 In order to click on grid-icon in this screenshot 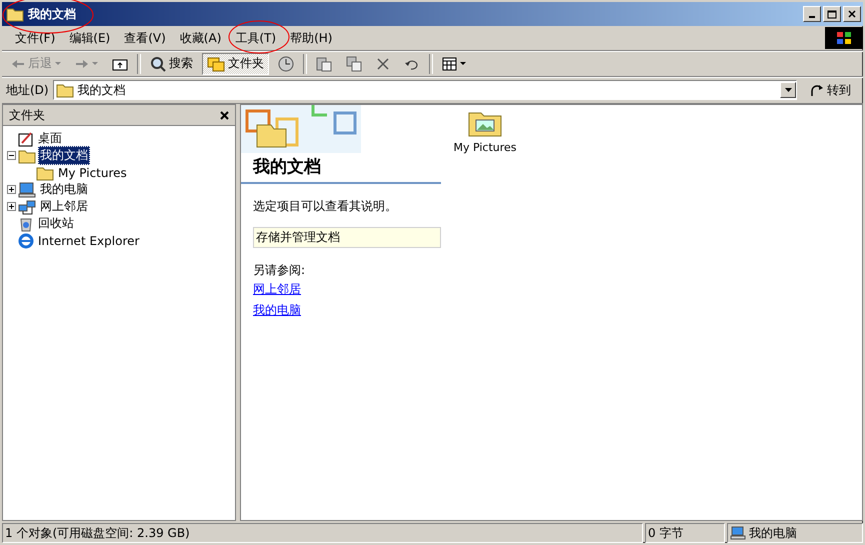, I will do `click(449, 63)`.